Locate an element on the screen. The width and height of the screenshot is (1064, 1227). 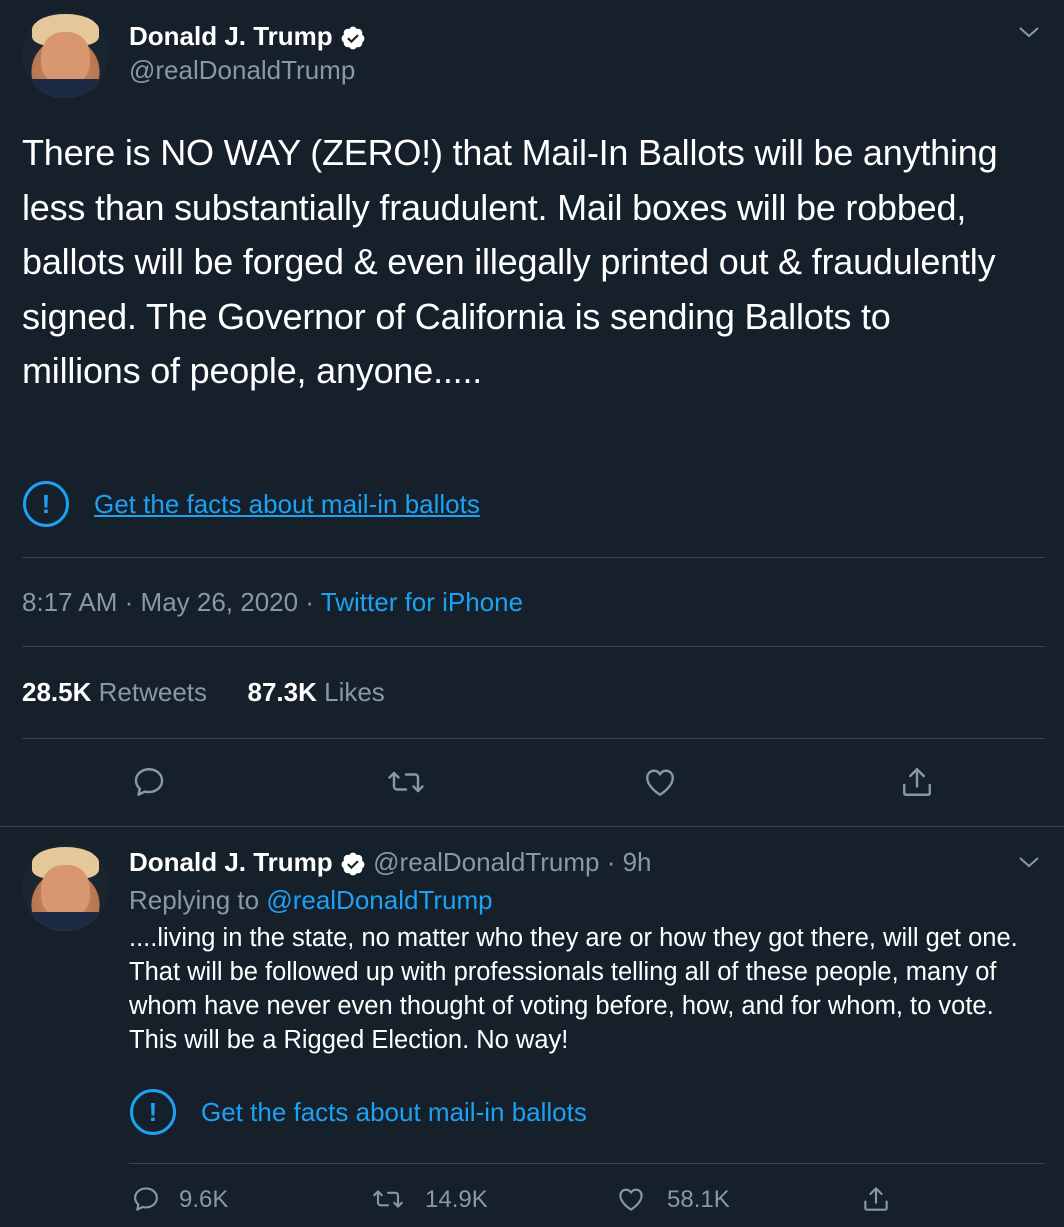
reply-count: 9.6K is located at coordinates (204, 1199).